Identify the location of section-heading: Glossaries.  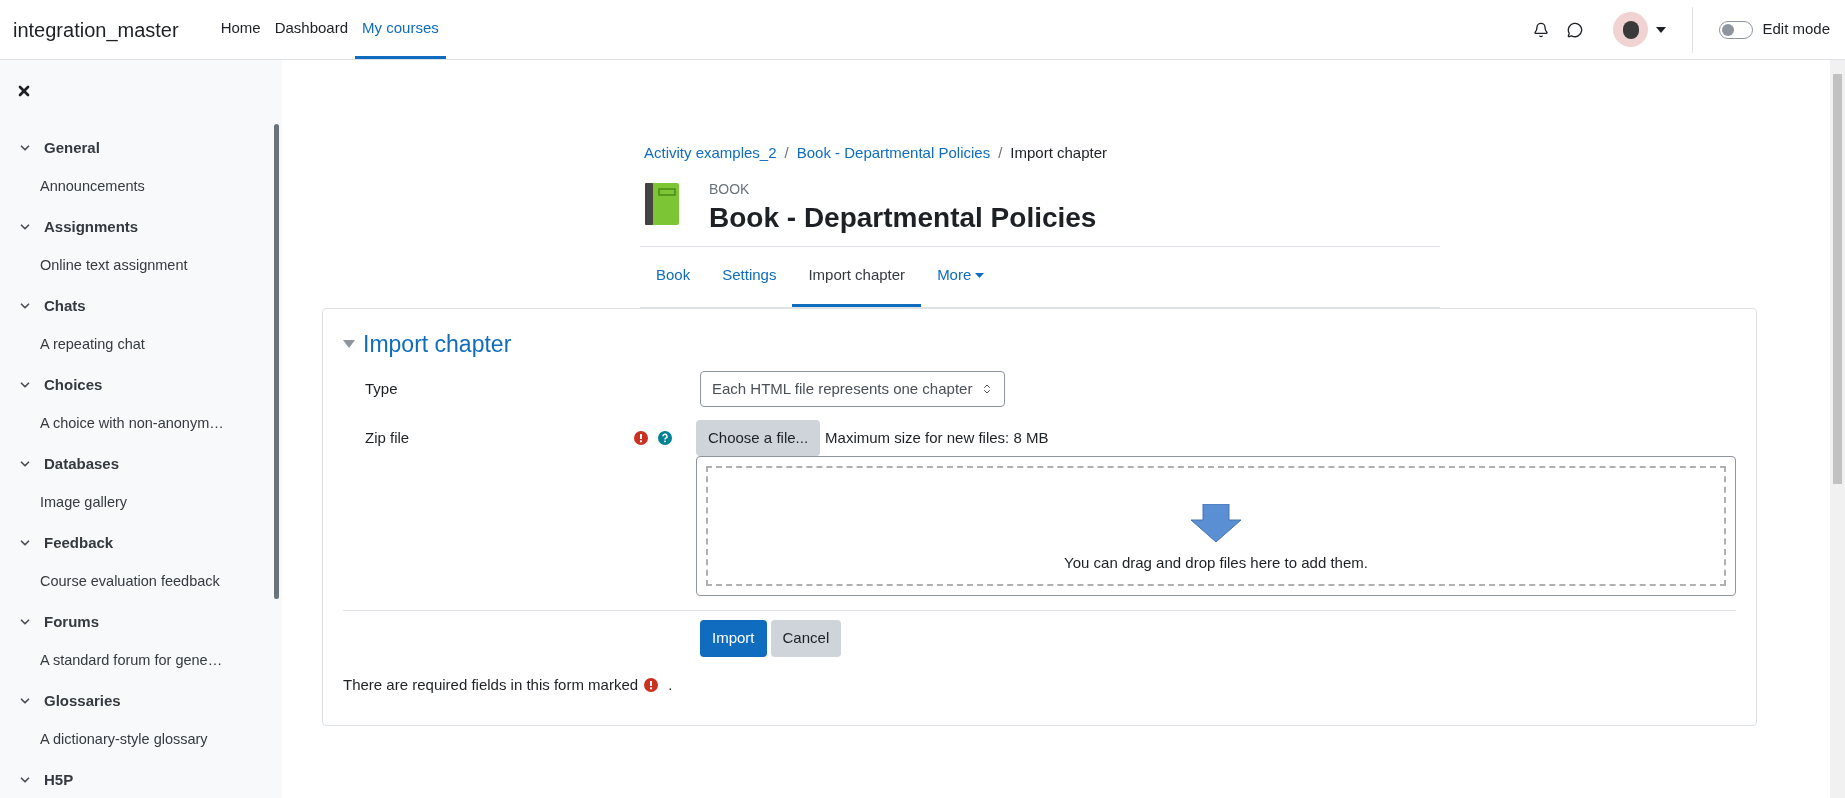
(82, 700).